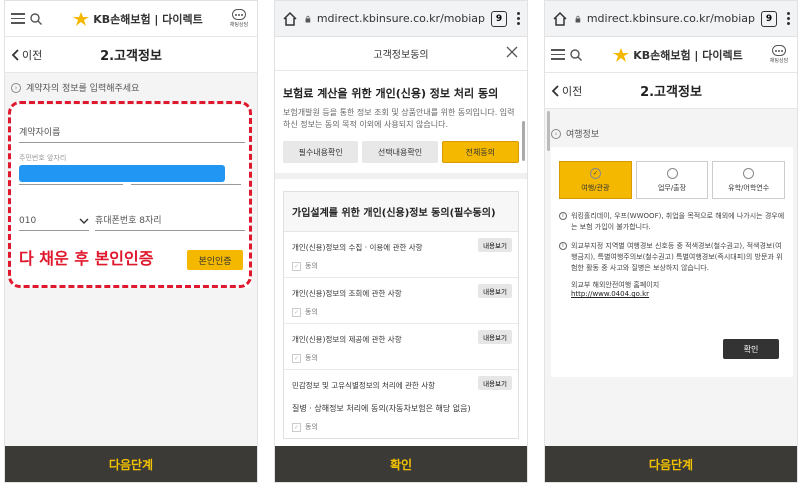 This screenshot has height=483, width=802. Describe the element at coordinates (672, 187) in the screenshot. I see `option-label: 업무/출장` at that location.